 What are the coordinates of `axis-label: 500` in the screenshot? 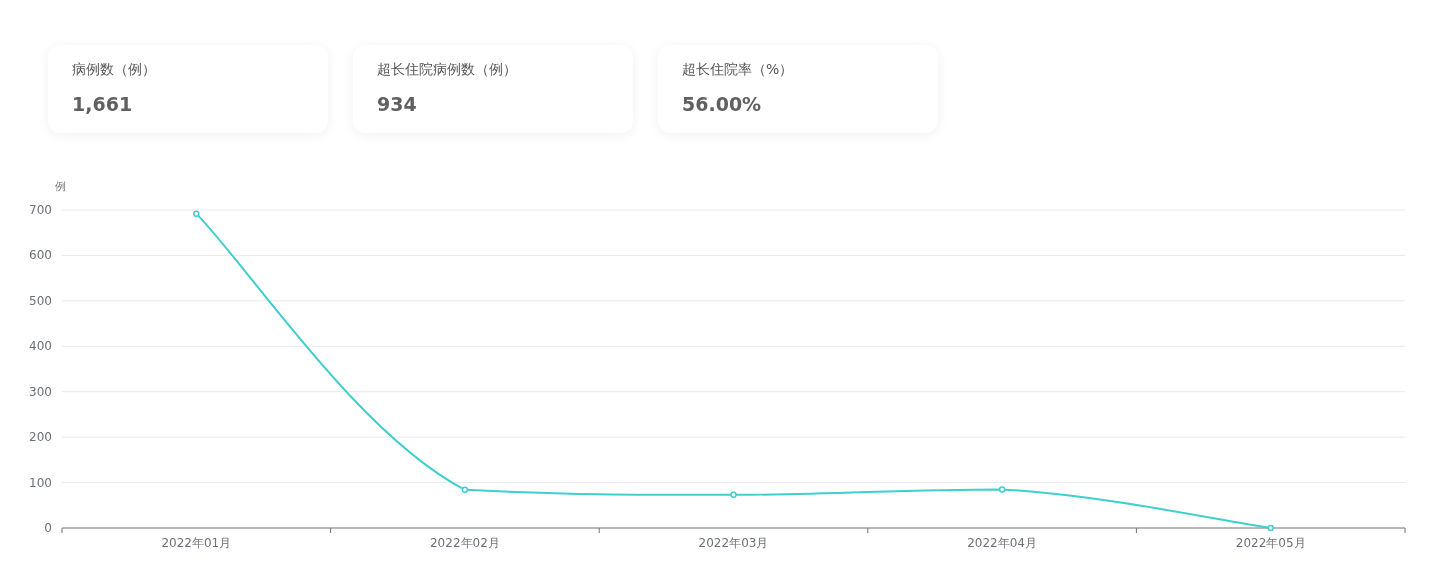 It's located at (40, 300).